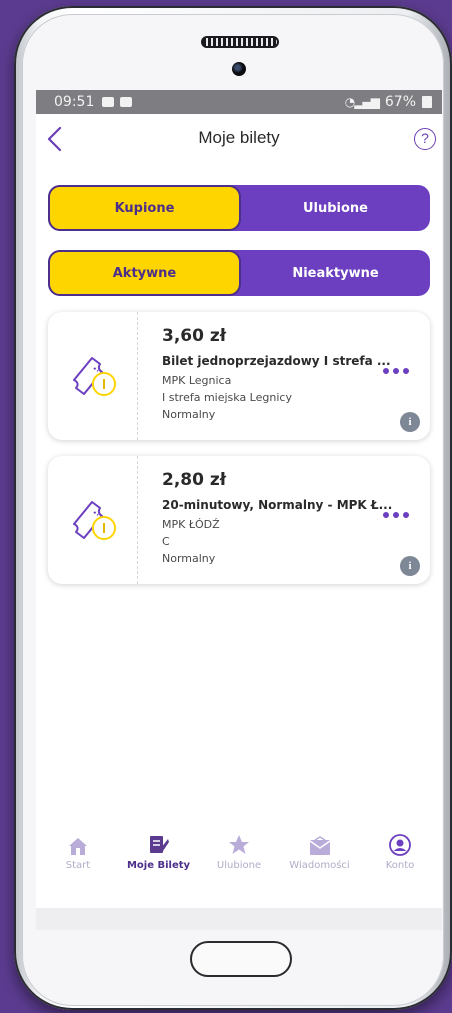 This screenshot has width=452, height=1013. Describe the element at coordinates (400, 865) in the screenshot. I see `nav-label: Konto` at that location.